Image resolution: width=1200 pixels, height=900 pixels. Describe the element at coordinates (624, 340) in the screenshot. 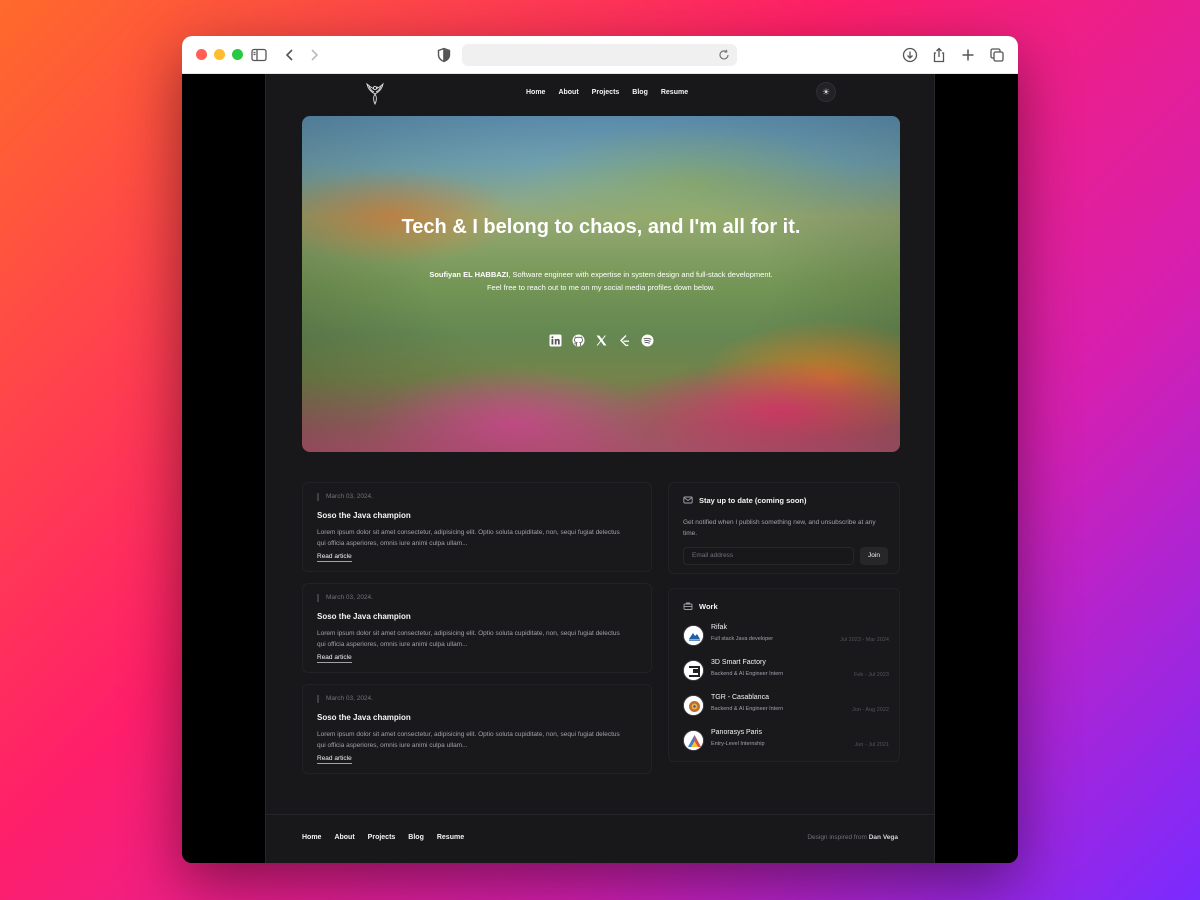

I see `leetcode-icon` at that location.